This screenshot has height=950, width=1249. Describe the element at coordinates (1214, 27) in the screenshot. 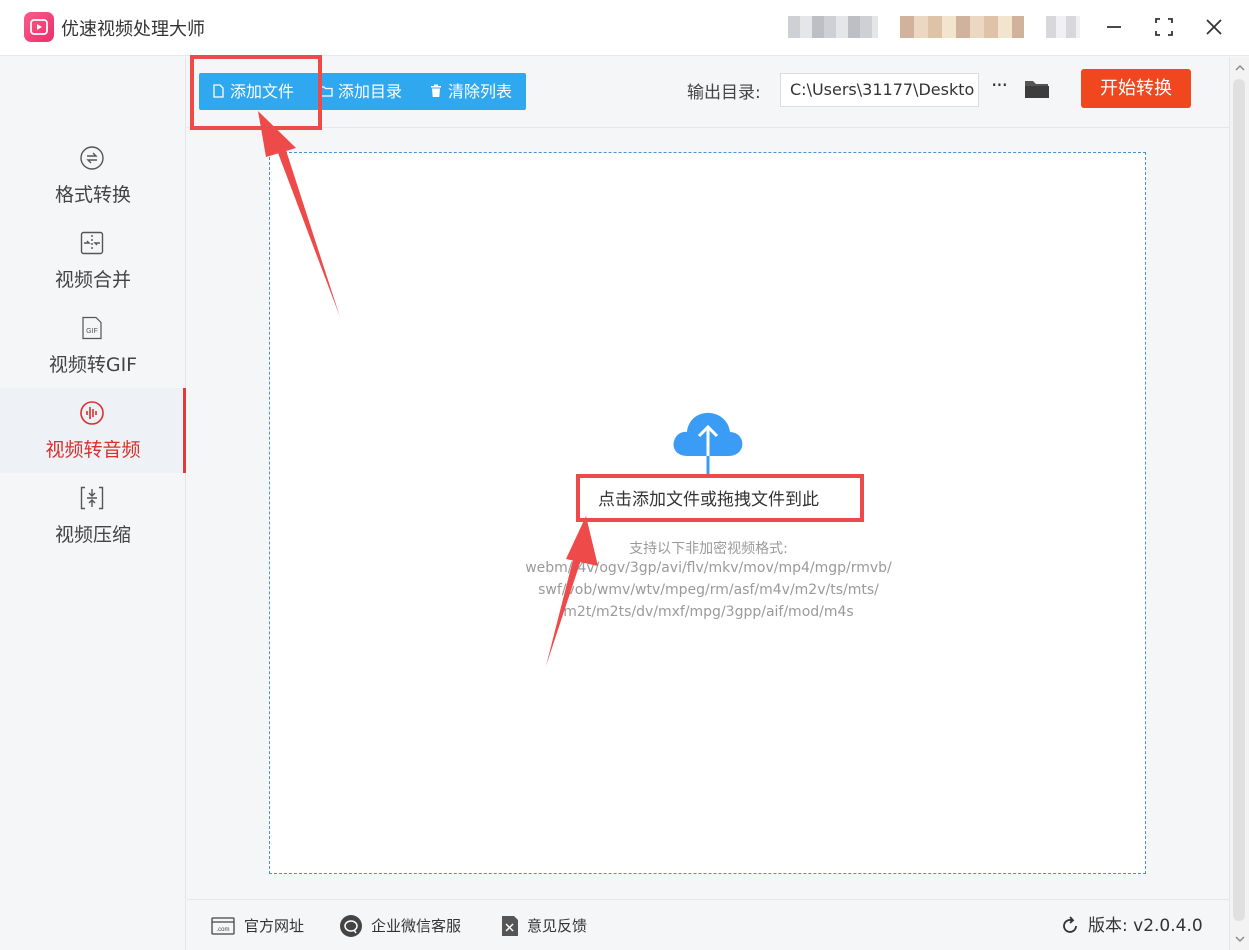

I see `close-button` at that location.